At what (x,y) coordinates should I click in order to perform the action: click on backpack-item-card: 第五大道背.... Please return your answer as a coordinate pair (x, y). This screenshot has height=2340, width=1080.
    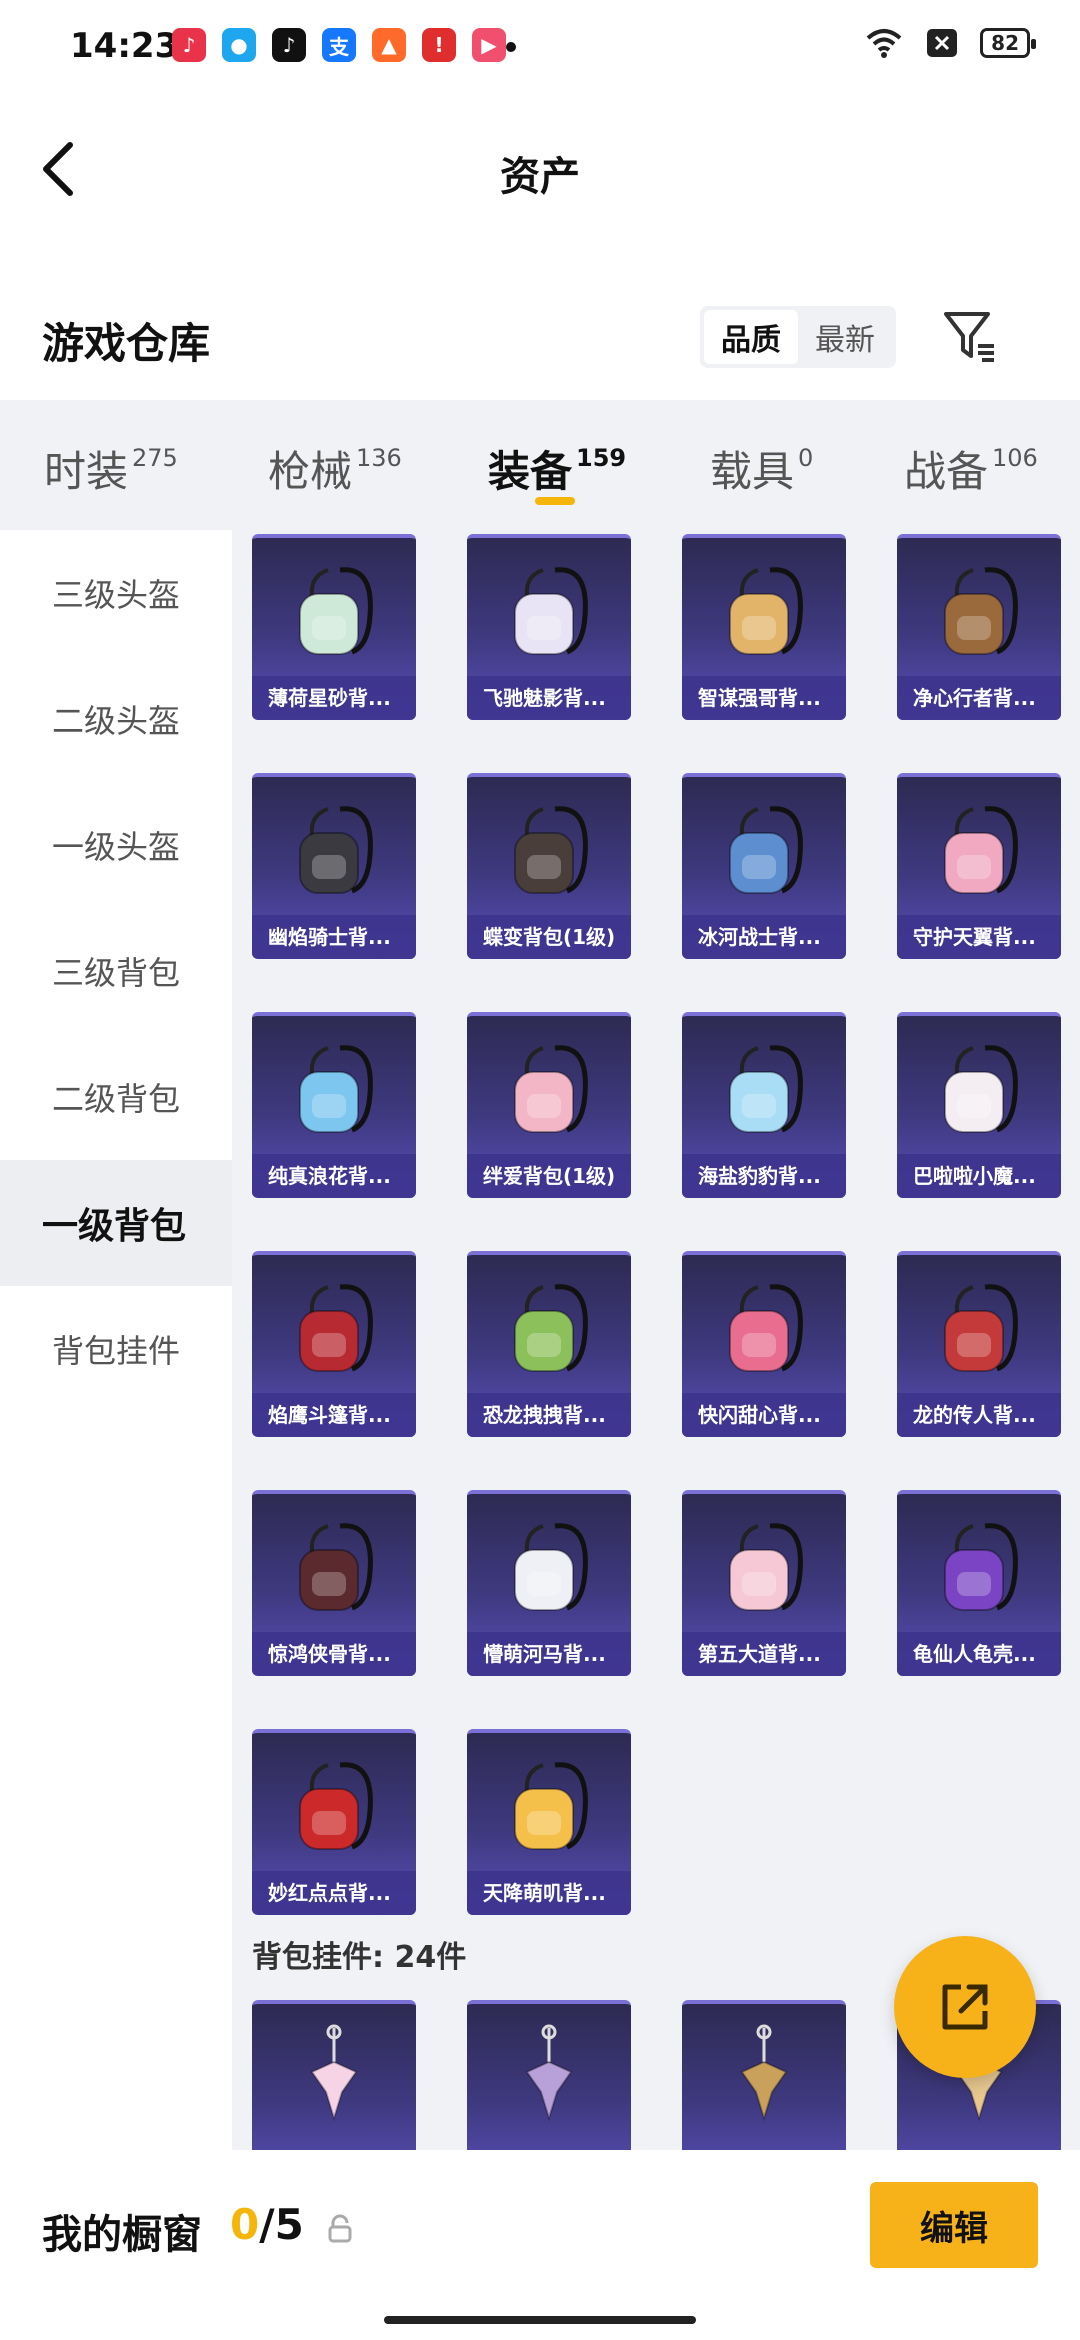
    Looking at the image, I should click on (764, 1583).